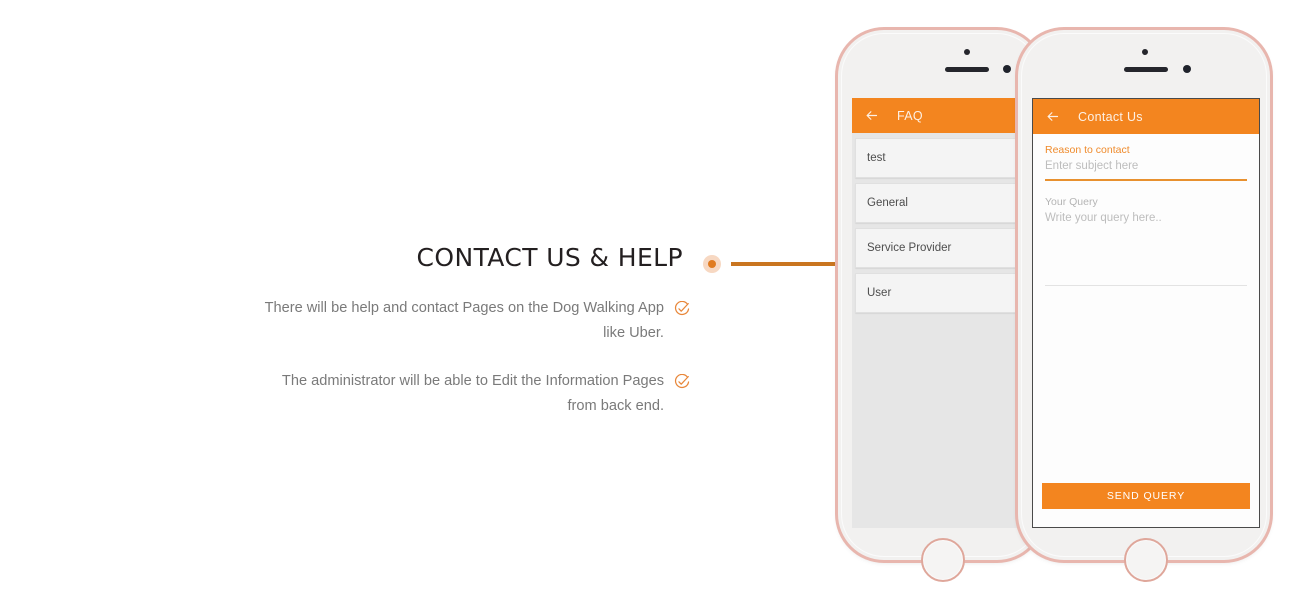 The image size is (1309, 600). I want to click on page-title: CONTACT US & HELP, so click(549, 257).